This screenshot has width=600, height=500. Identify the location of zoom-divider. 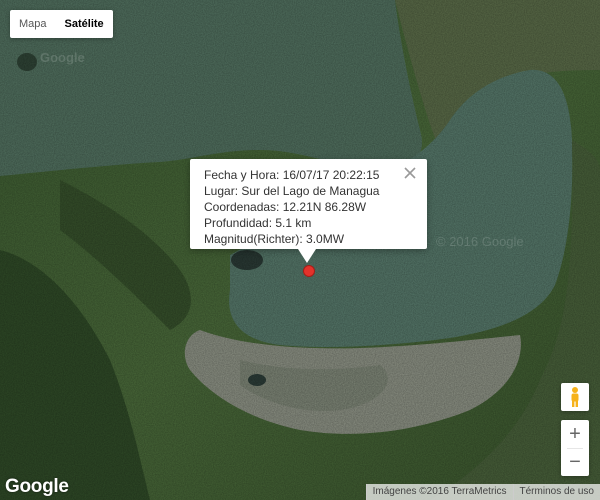
(575, 448).